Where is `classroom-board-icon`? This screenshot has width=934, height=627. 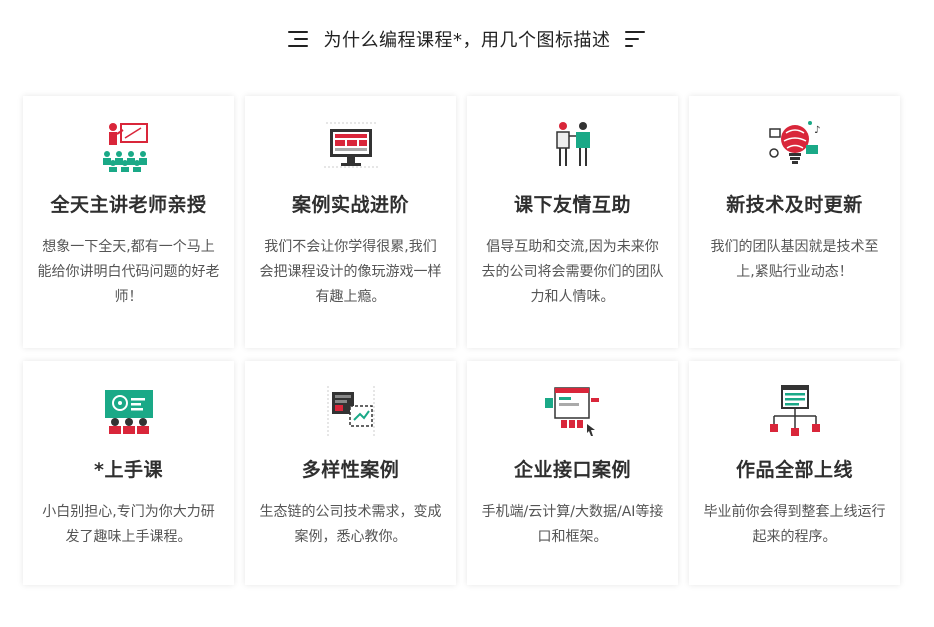 classroom-board-icon is located at coordinates (129, 411).